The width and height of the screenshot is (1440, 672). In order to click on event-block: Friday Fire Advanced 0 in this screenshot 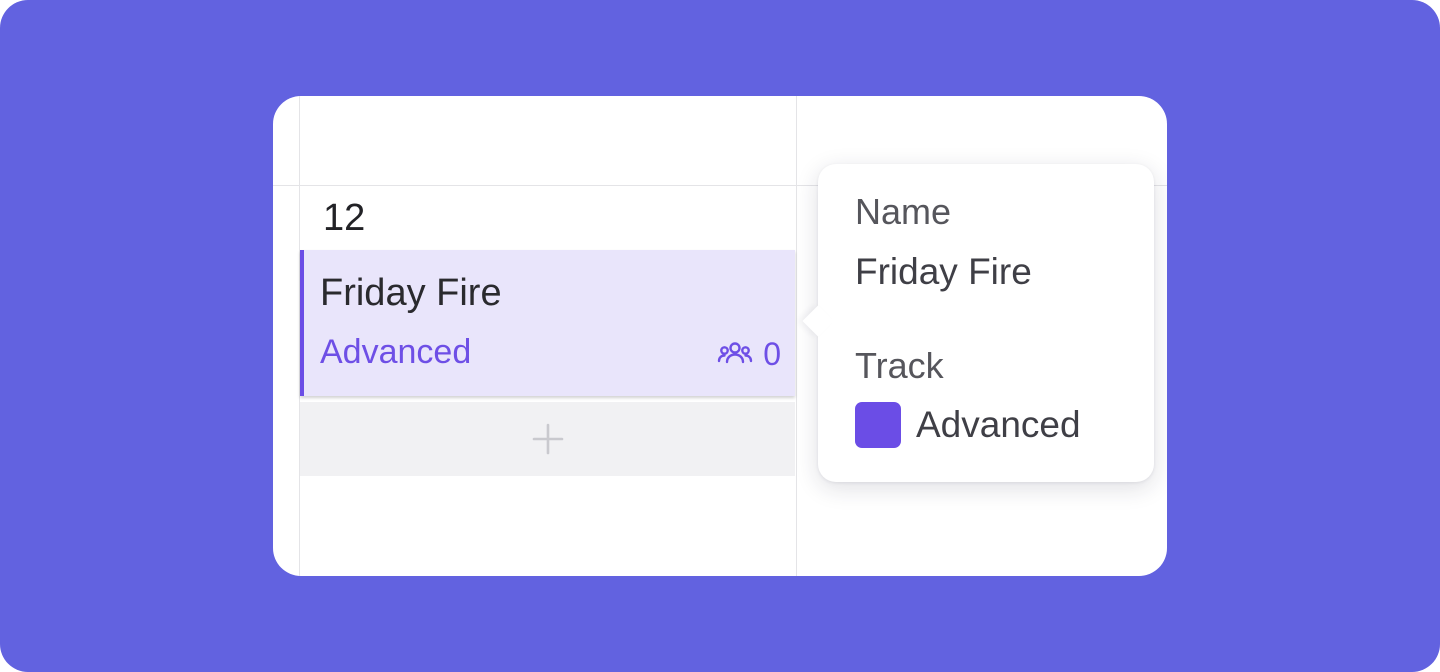, I will do `click(547, 323)`.